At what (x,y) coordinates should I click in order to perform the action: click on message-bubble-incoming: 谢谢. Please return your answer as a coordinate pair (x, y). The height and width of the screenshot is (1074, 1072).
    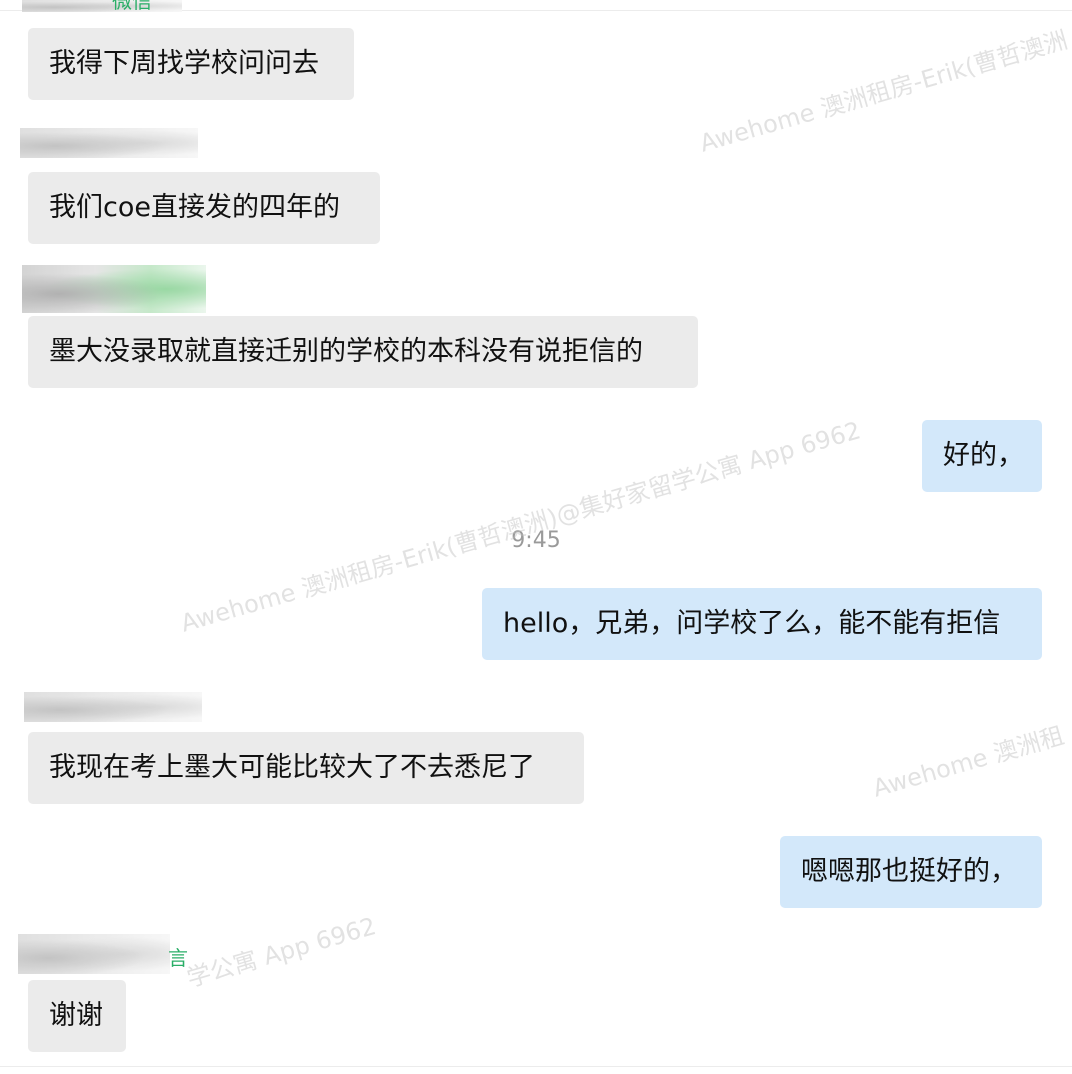
    Looking at the image, I should click on (77, 1016).